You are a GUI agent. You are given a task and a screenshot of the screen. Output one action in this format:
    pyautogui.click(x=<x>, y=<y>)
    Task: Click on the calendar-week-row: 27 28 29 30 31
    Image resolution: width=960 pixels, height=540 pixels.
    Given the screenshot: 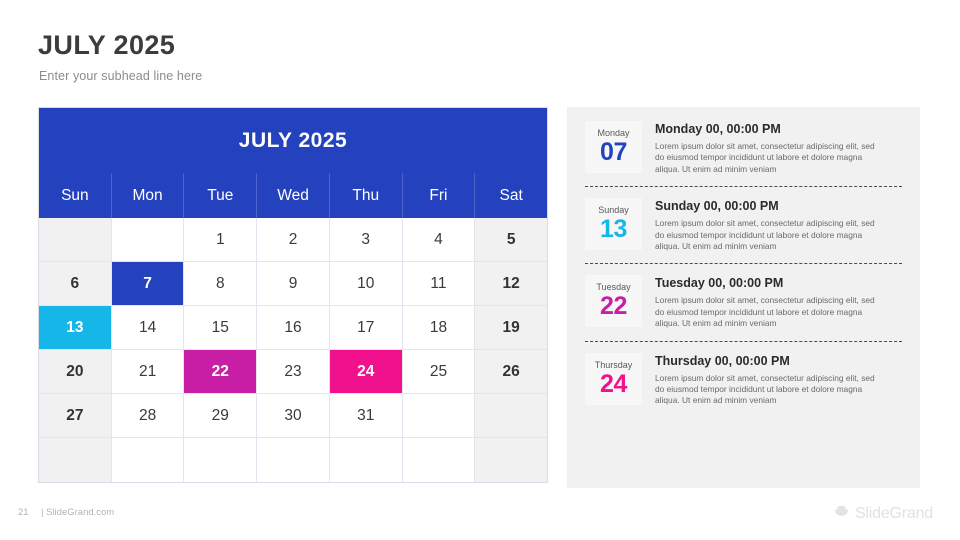 What is the action you would take?
    pyautogui.click(x=293, y=416)
    